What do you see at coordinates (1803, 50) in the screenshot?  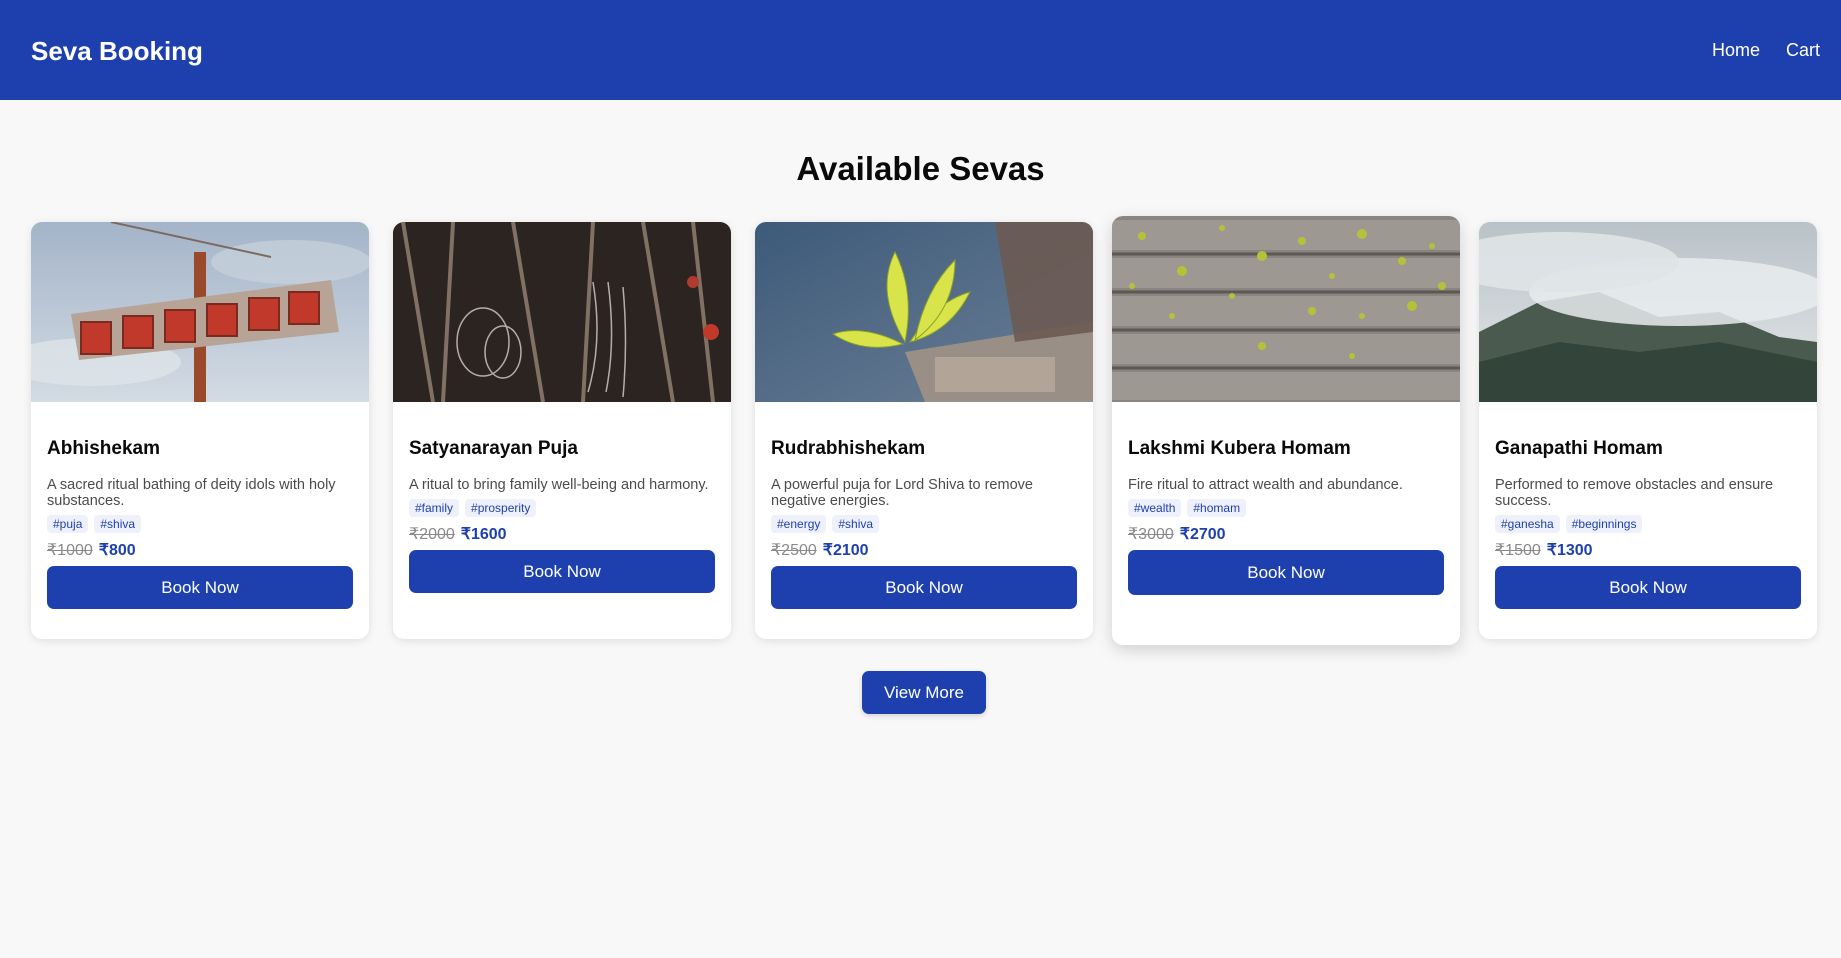 I see `nav-cart-link: Cart` at bounding box center [1803, 50].